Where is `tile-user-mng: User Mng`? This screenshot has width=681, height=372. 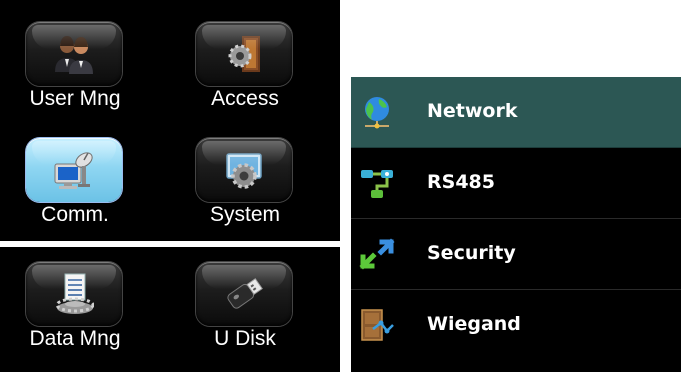
tile-user-mng: User Mng is located at coordinates (75, 55).